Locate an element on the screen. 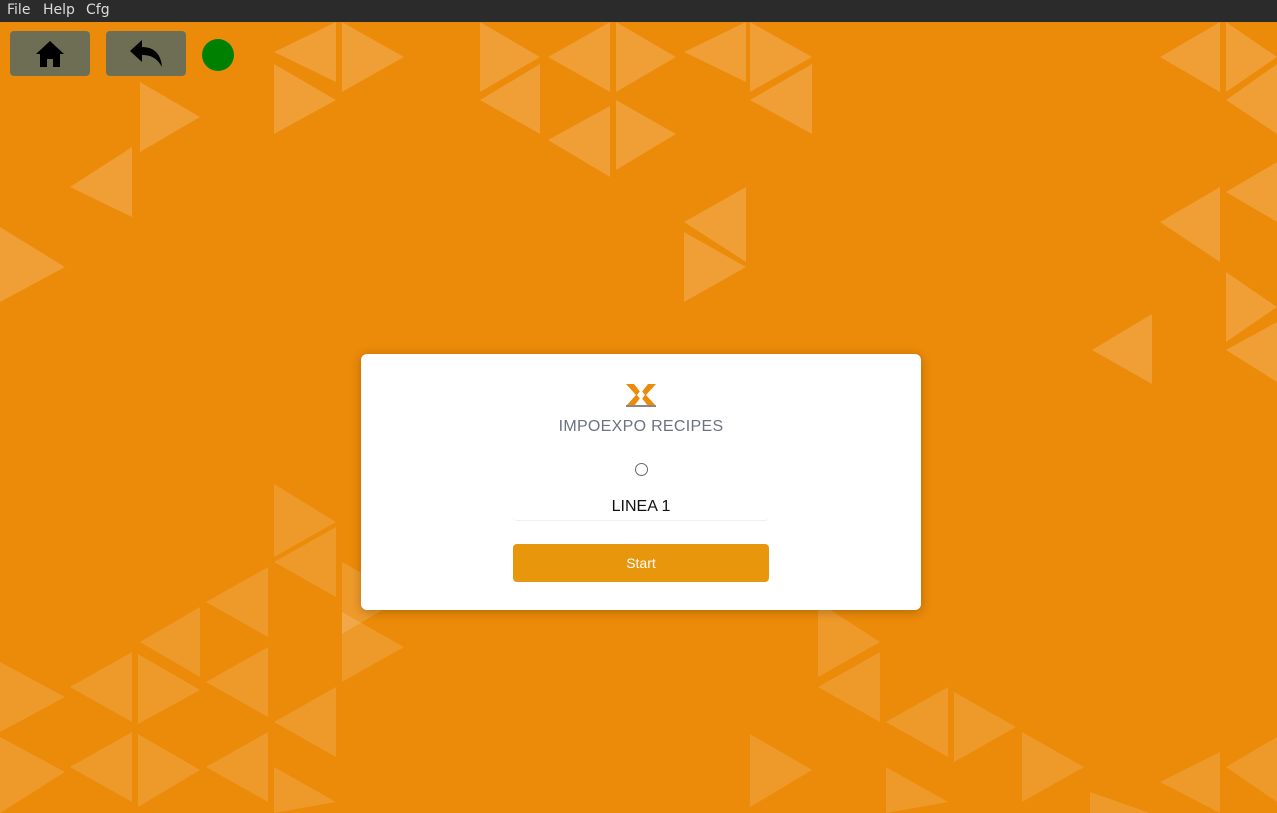 The height and width of the screenshot is (813, 1277). menu-bar: File Help Cfg is located at coordinates (638, 11).